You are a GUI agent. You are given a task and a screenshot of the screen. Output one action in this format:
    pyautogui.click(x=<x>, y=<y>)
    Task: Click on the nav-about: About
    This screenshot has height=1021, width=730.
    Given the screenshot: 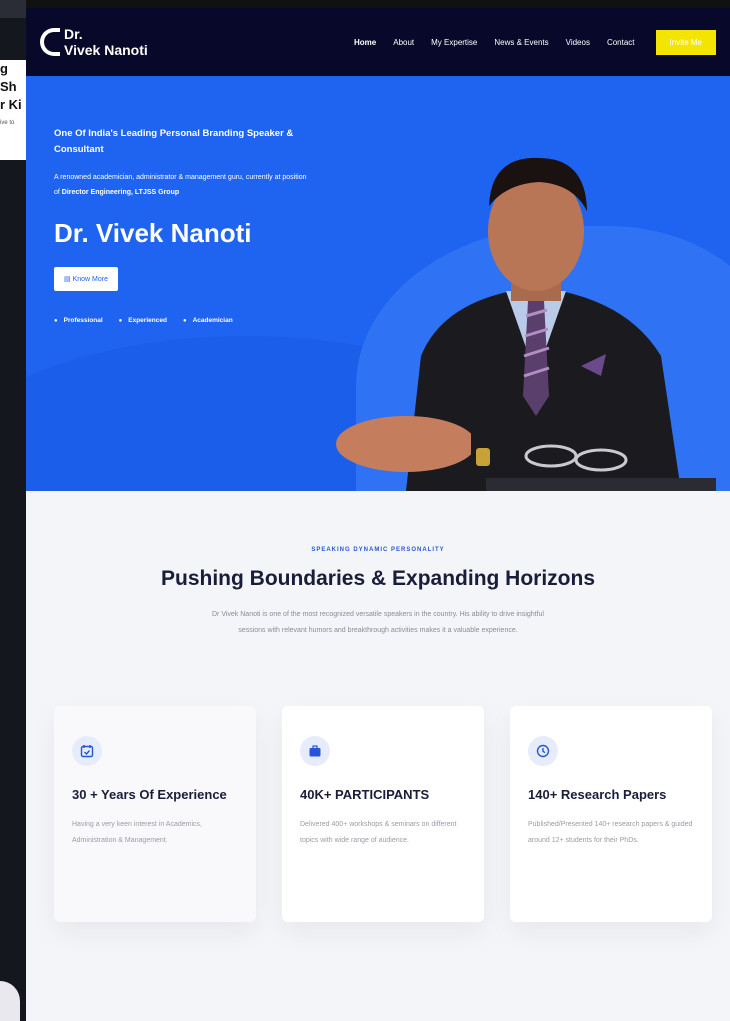 What is the action you would take?
    pyautogui.click(x=403, y=42)
    